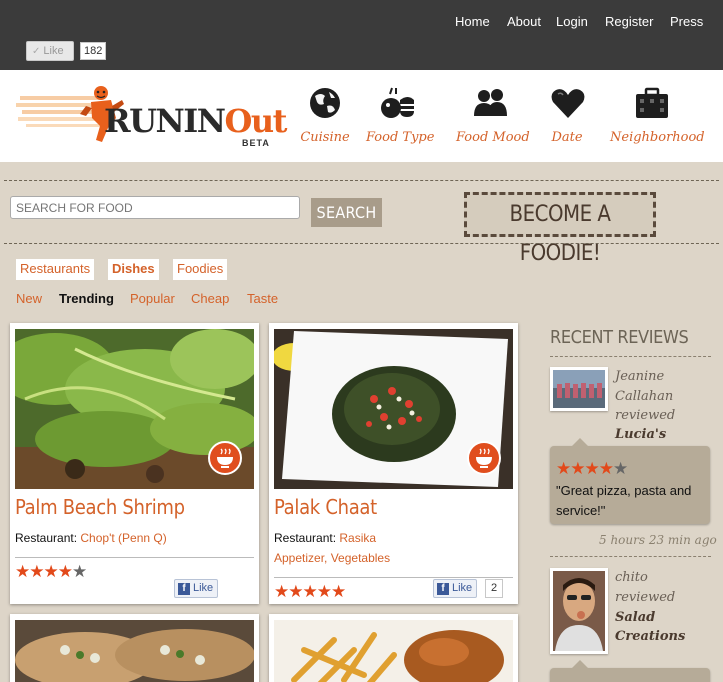 The height and width of the screenshot is (682, 723). Describe the element at coordinates (210, 298) in the screenshot. I see `sort-cheap: Cheap` at that location.